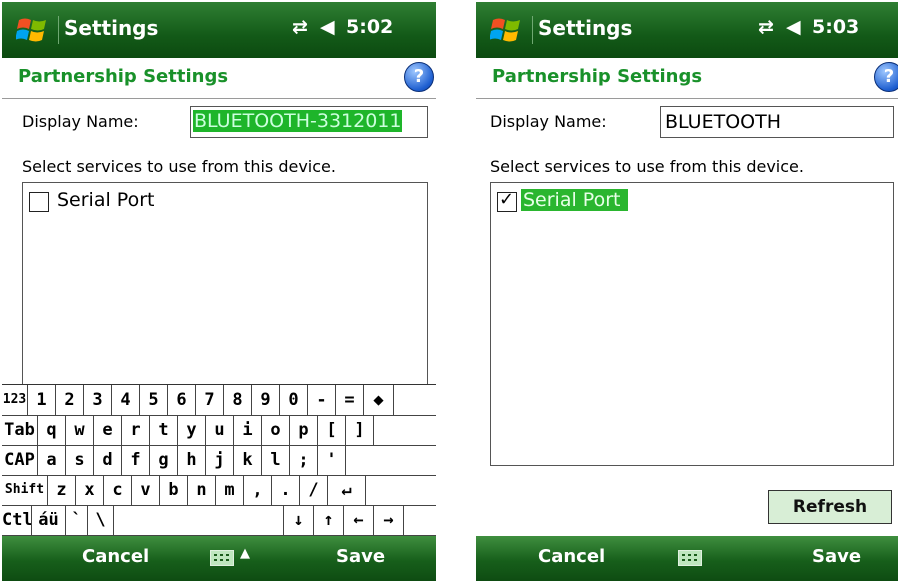 The image size is (898, 583). What do you see at coordinates (39, 202) in the screenshot?
I see `serial-port-checkbox` at bounding box center [39, 202].